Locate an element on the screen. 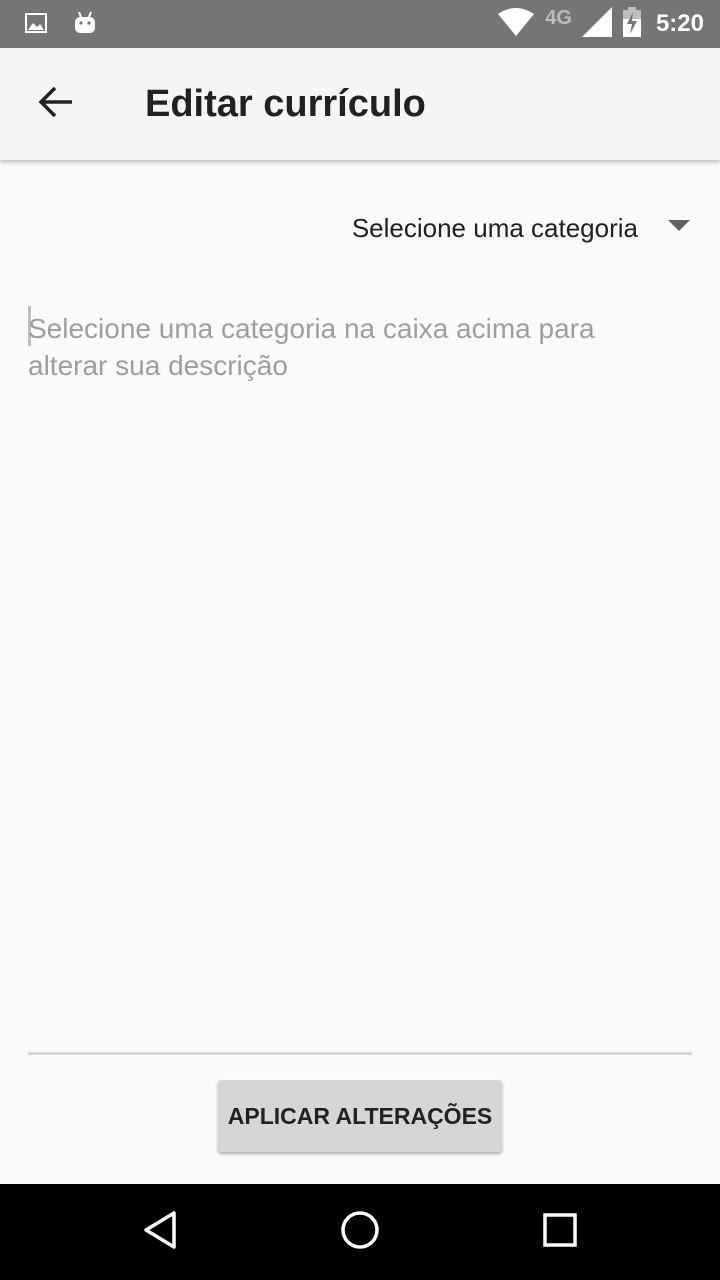 The width and height of the screenshot is (720, 1280). nav-recents-button is located at coordinates (560, 1232).